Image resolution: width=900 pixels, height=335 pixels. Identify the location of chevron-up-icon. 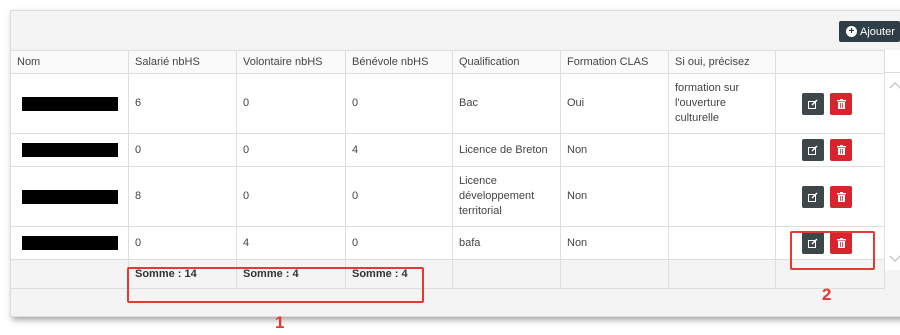
(894, 85).